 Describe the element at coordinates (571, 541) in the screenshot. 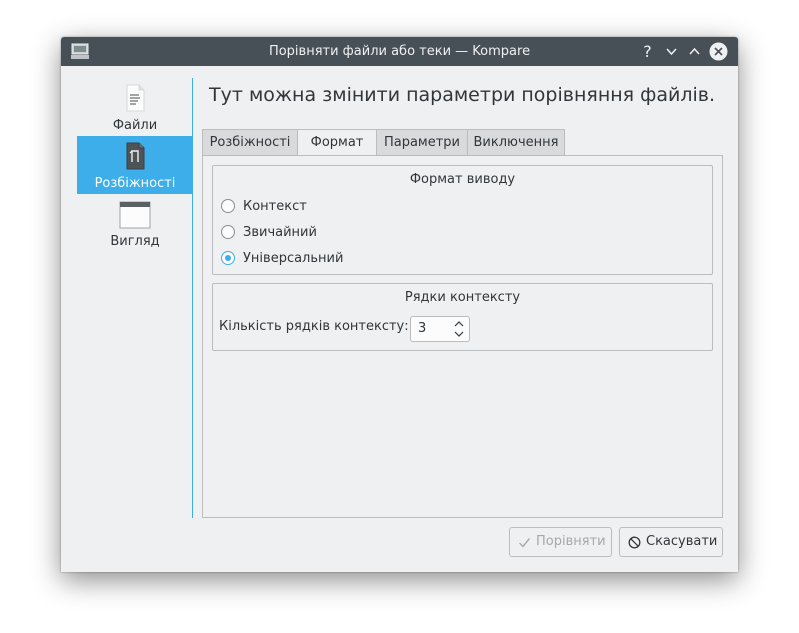

I see `button-label: Порівняти` at that location.